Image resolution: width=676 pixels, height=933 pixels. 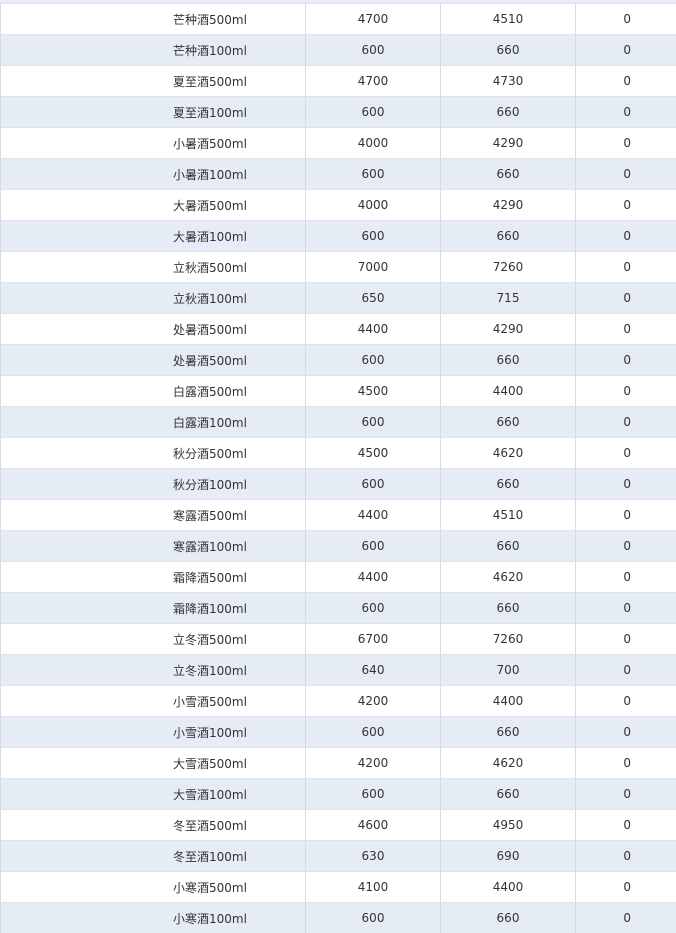 I want to click on table-row: 霜降酒500ml440046200, so click(x=338, y=577).